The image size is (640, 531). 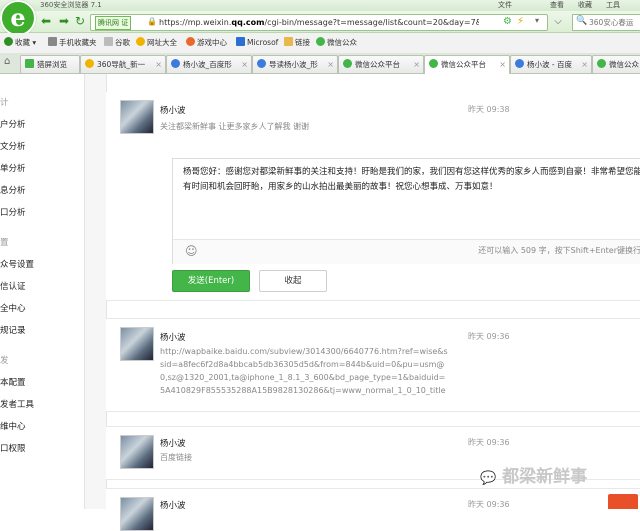 What do you see at coordinates (176, 457) in the screenshot?
I see `message-text: 百度链接` at bounding box center [176, 457].